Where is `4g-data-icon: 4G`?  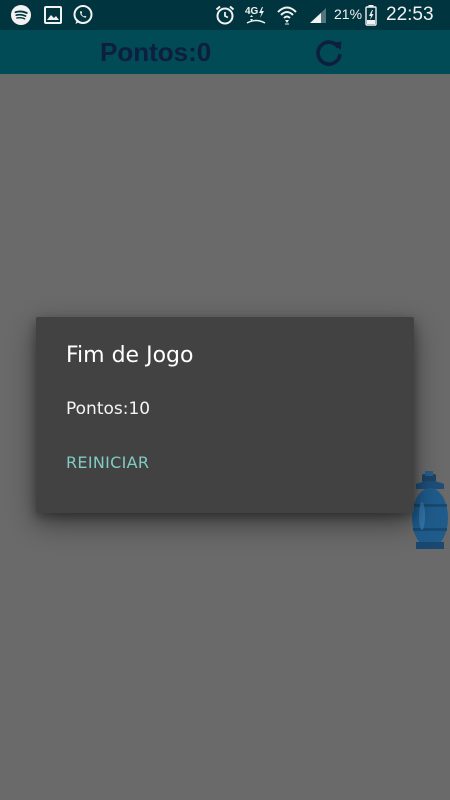
4g-data-icon: 4G is located at coordinates (256, 15).